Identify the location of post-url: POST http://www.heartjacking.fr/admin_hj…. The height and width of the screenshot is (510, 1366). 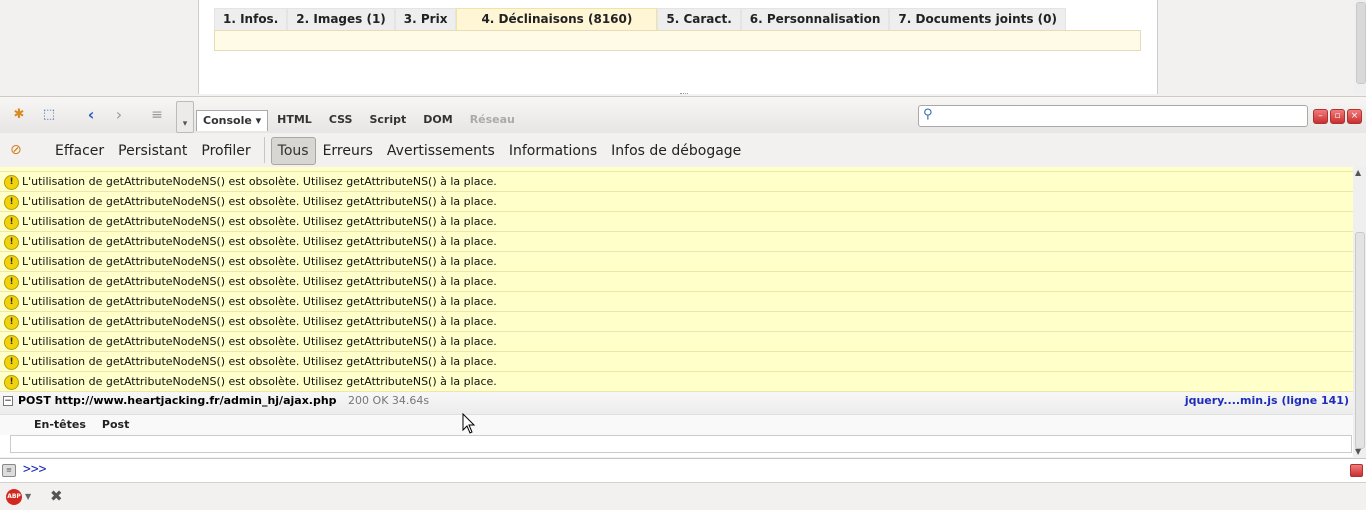
(177, 400).